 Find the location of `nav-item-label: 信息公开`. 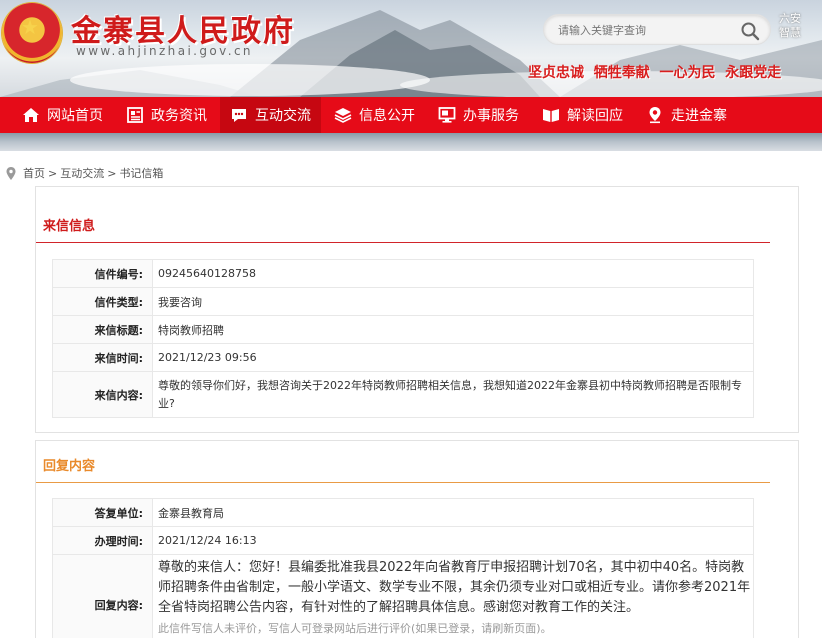

nav-item-label: 信息公开 is located at coordinates (387, 116).